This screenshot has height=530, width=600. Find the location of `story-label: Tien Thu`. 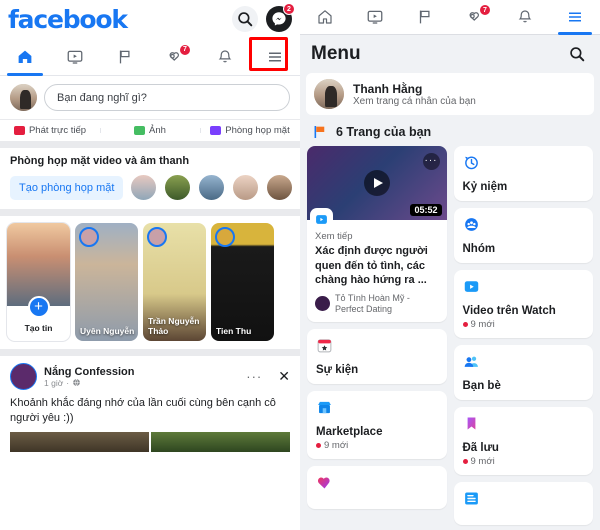

story-label: Tien Thu is located at coordinates (234, 331).